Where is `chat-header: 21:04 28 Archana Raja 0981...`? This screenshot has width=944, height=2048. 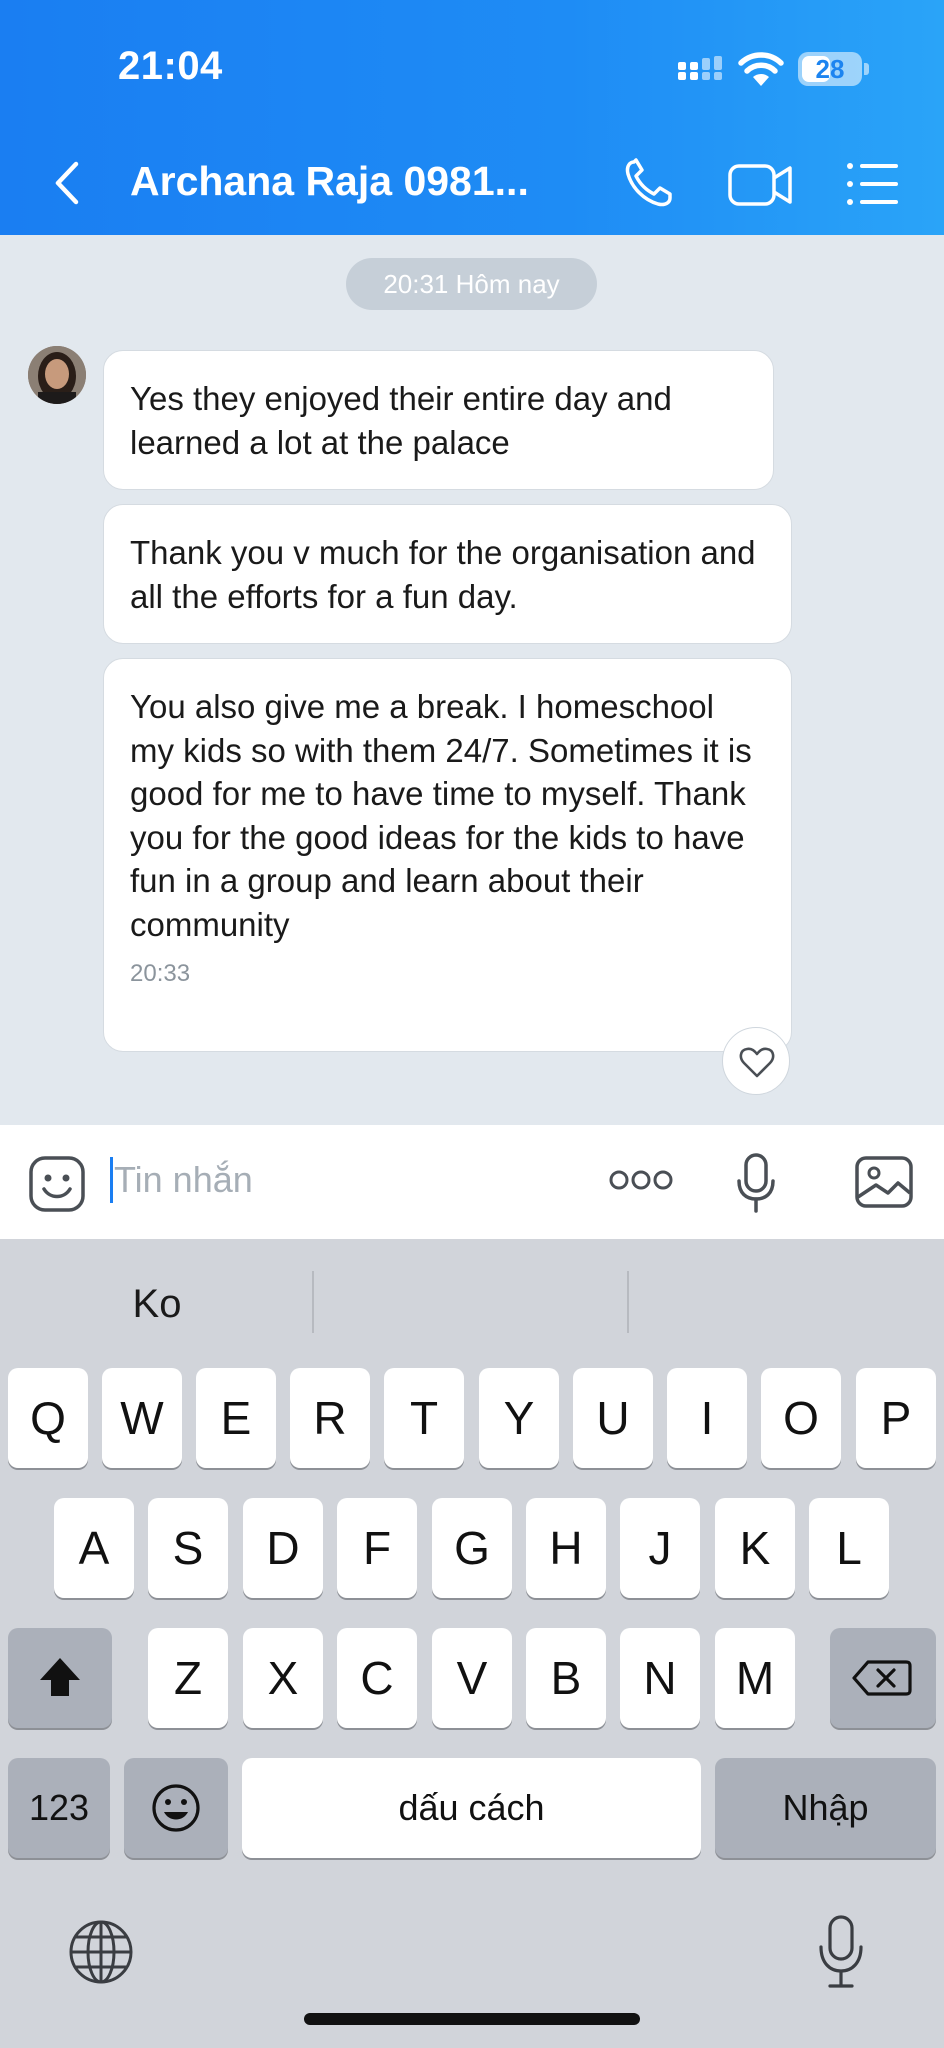 chat-header: 21:04 28 Archana Raja 0981... is located at coordinates (472, 117).